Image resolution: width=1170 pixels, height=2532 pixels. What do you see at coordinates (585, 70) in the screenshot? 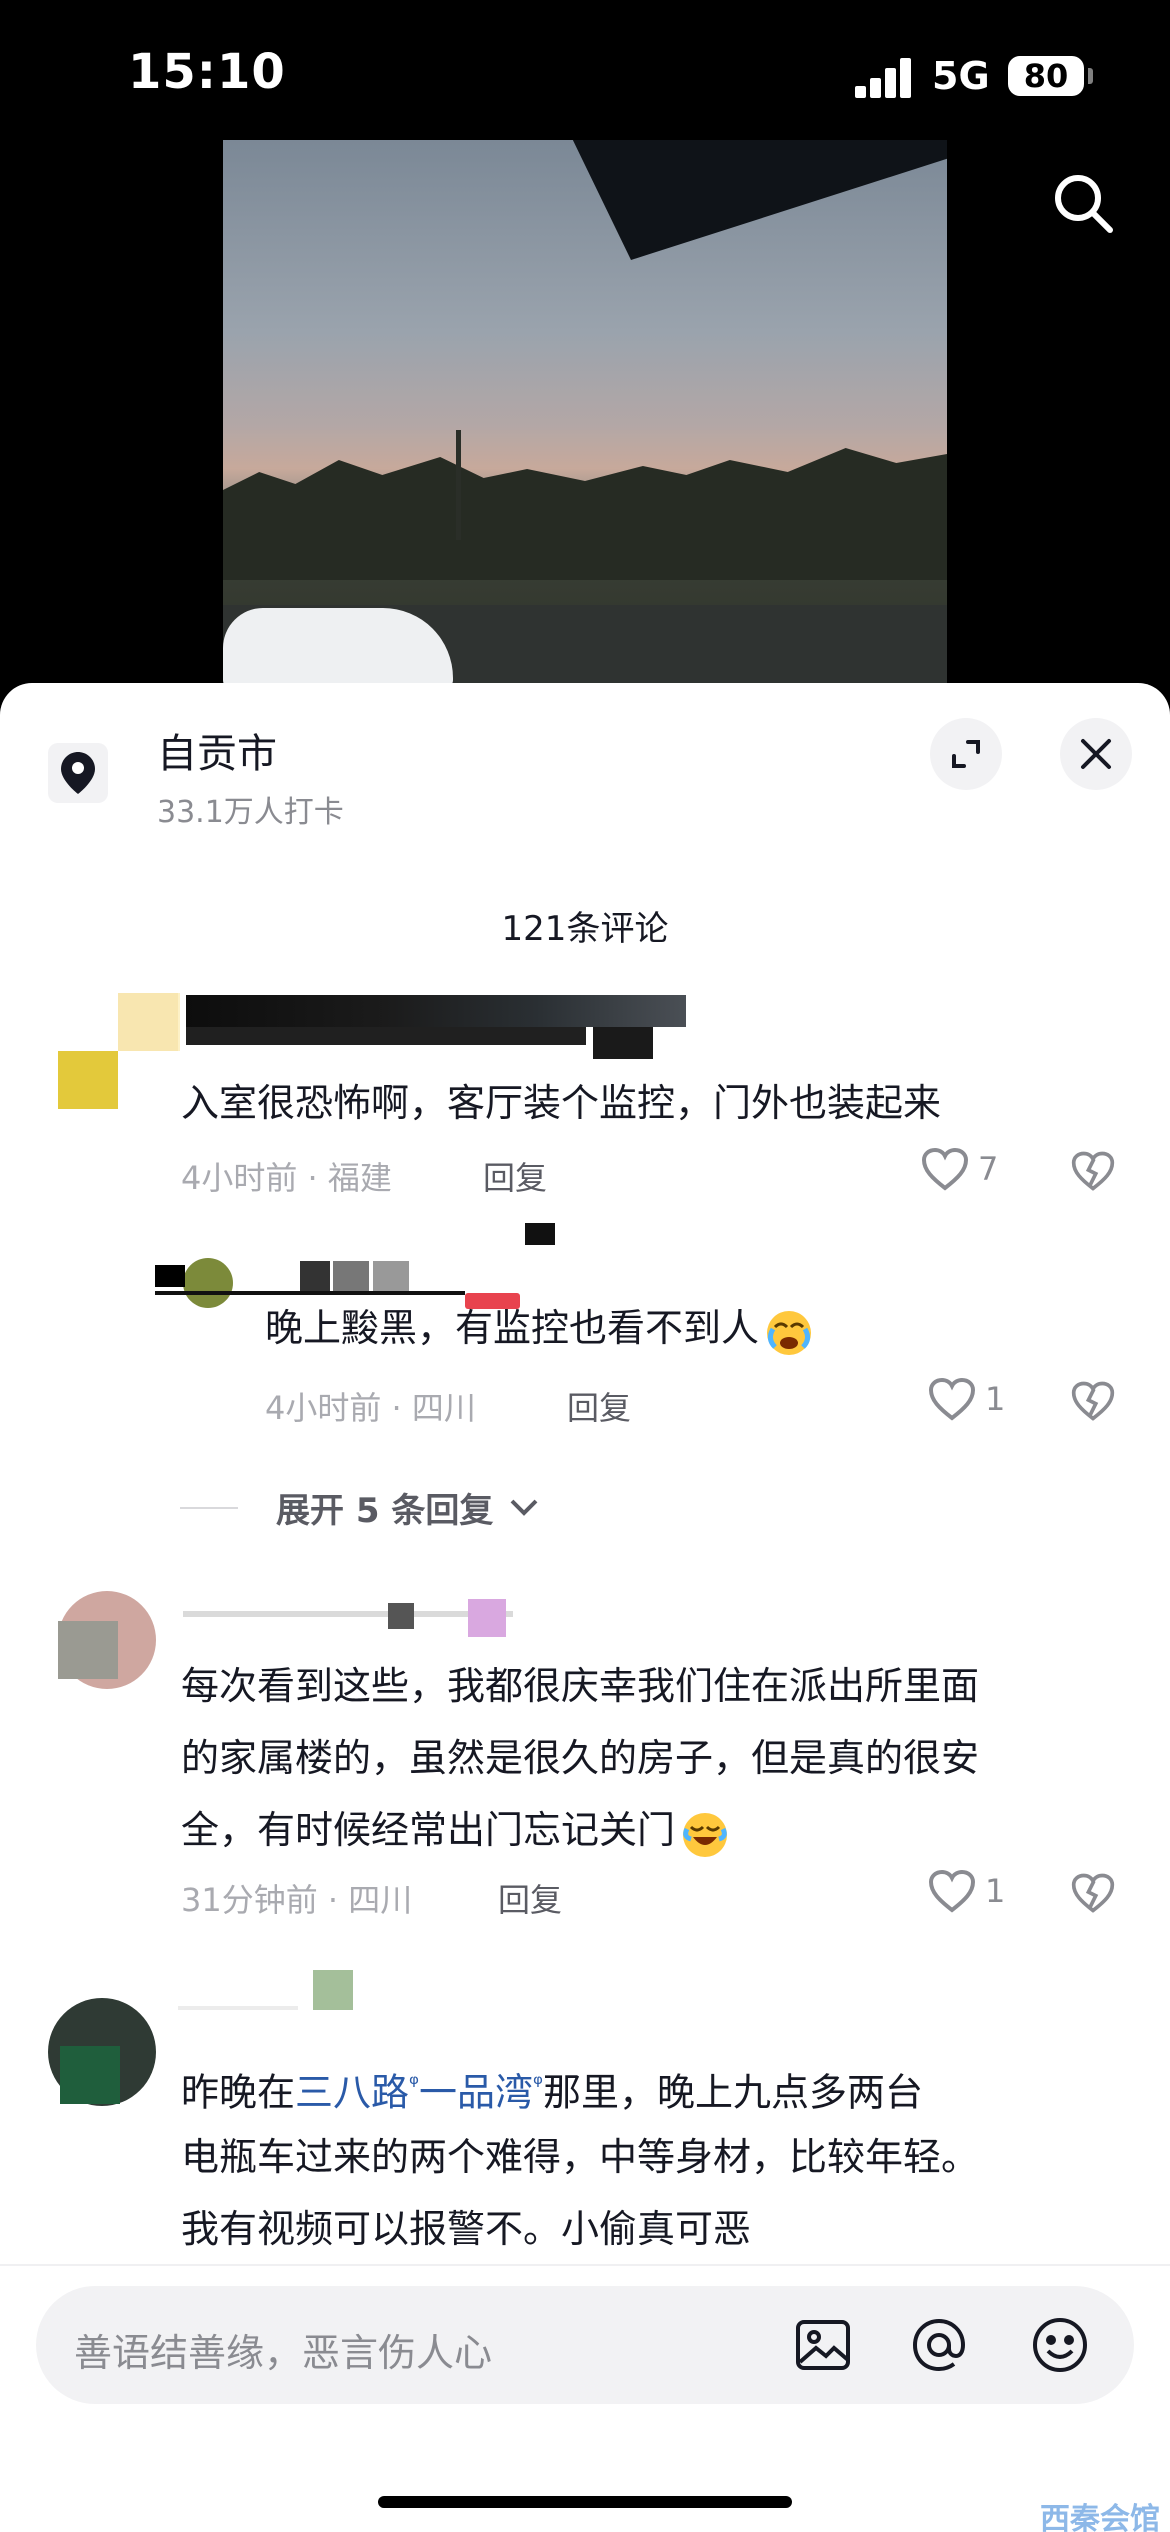
I see `status-bar: 15:10 5G 80` at bounding box center [585, 70].